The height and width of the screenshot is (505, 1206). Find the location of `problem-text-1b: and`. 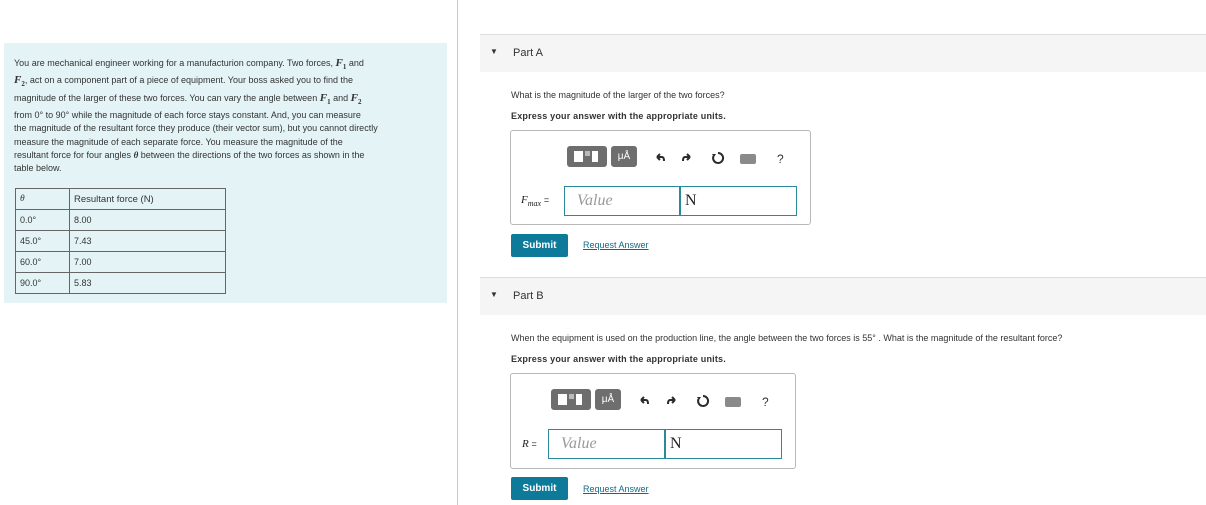

problem-text-1b: and is located at coordinates (356, 63).